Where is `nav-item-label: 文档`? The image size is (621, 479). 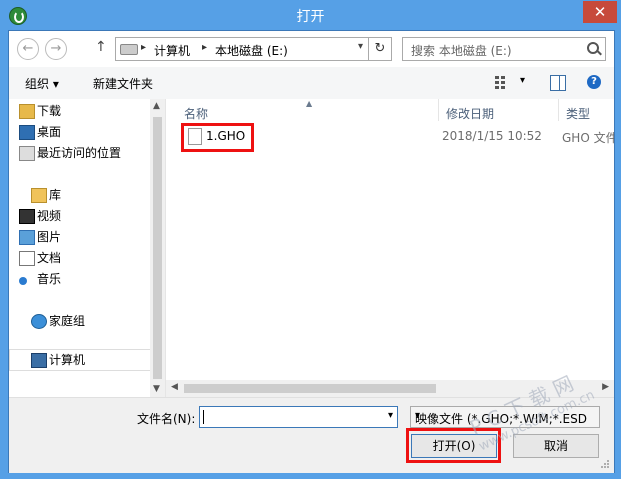 nav-item-label: 文档 is located at coordinates (49, 258).